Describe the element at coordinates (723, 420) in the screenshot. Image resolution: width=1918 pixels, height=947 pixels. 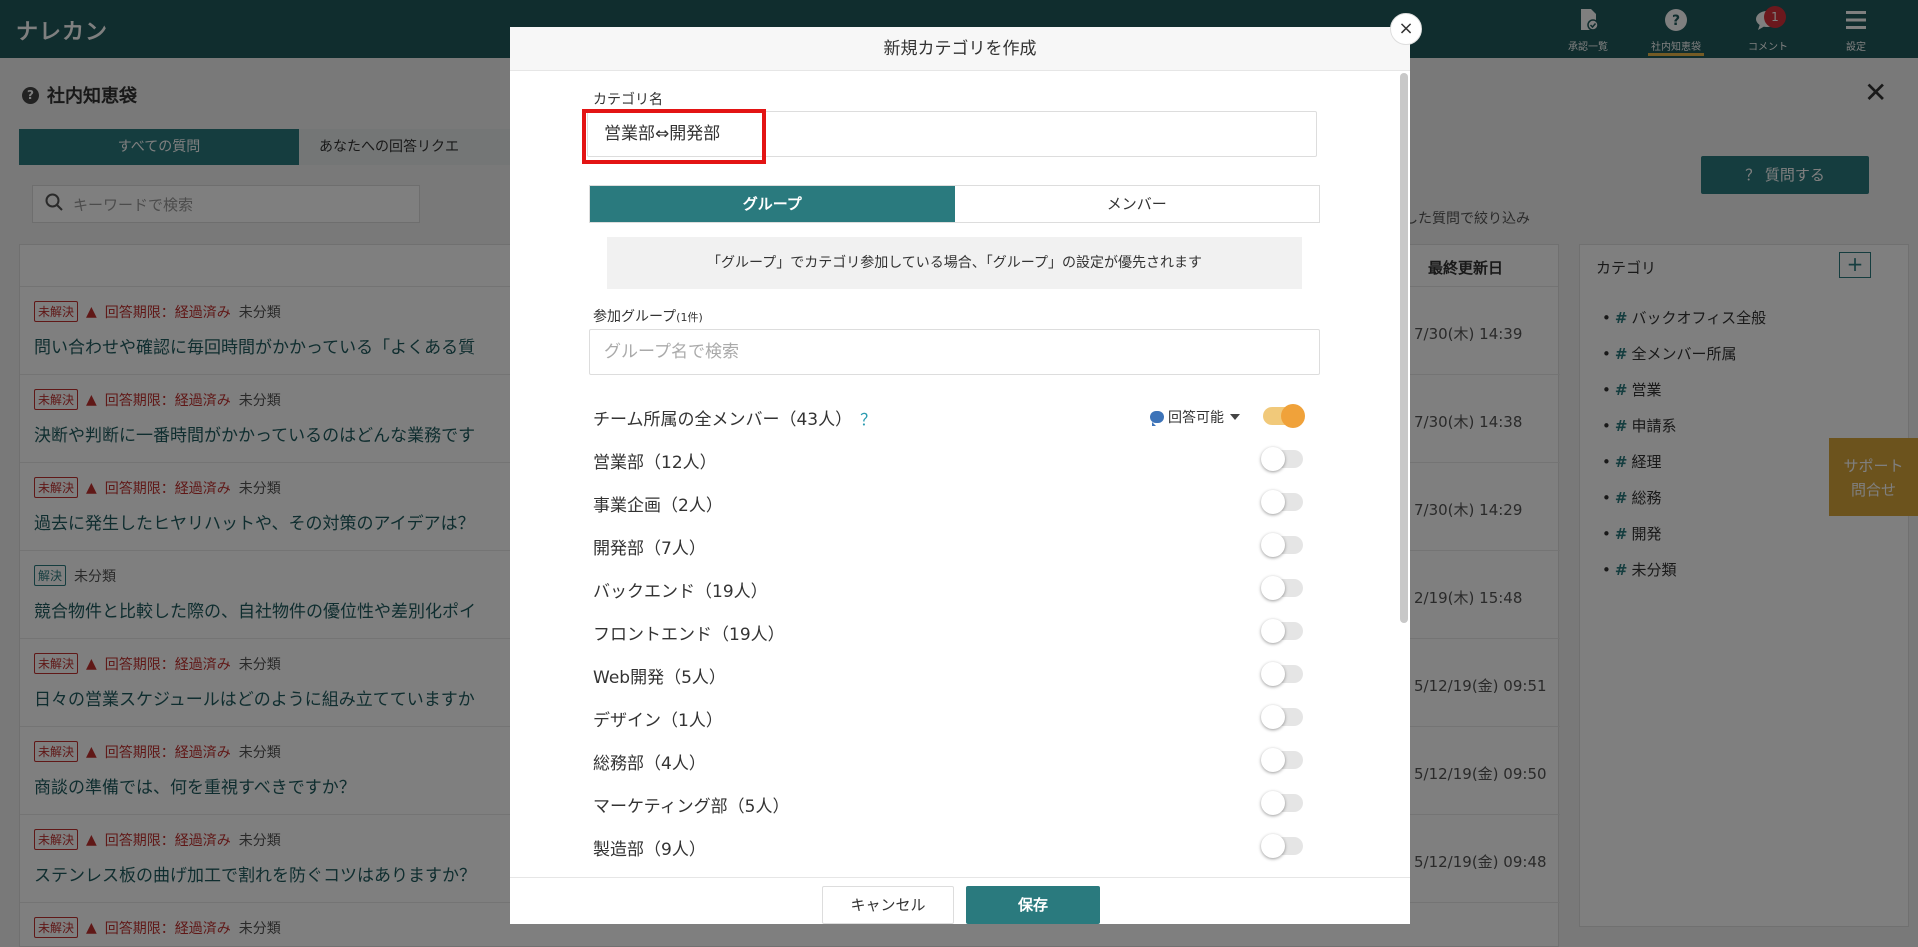
I see `group-name: チーム所属の全メンバー（43人）` at that location.